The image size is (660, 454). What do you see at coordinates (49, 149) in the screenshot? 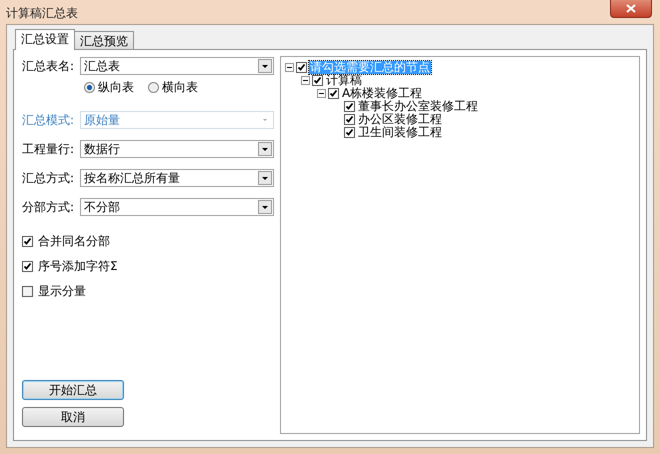
I see `field-label: 工程量行:` at bounding box center [49, 149].